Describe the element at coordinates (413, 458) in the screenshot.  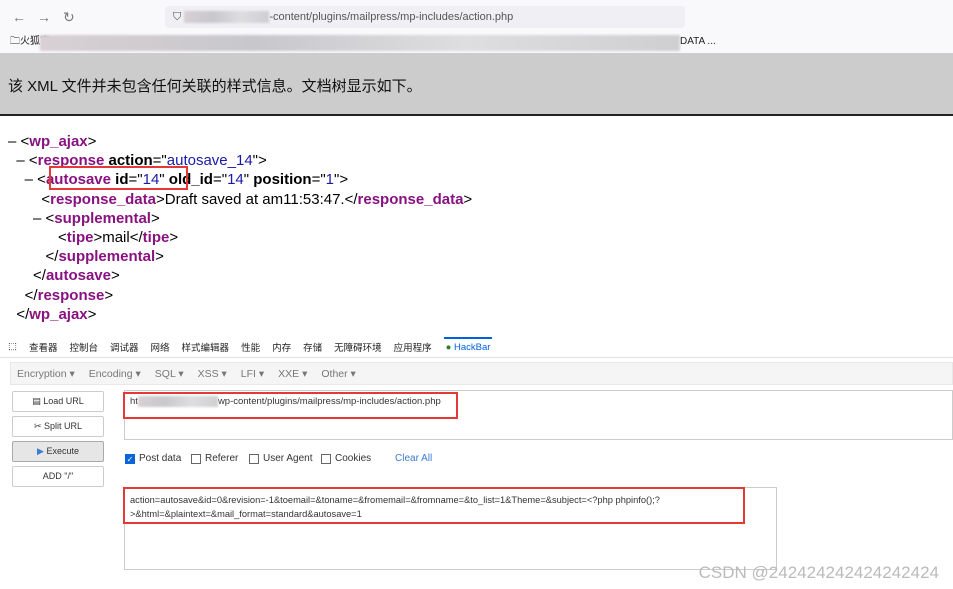
I see `clear-all-link: Clear All` at that location.